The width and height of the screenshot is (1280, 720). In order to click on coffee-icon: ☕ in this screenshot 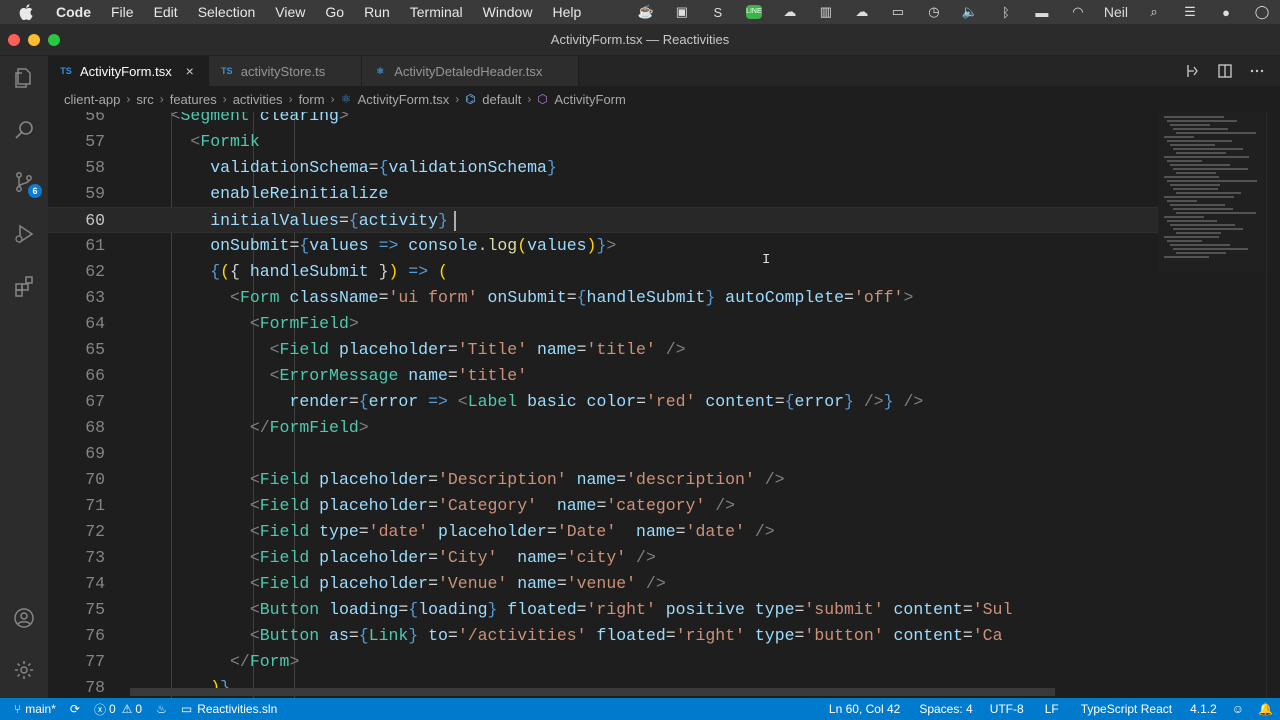, I will do `click(646, 12)`.